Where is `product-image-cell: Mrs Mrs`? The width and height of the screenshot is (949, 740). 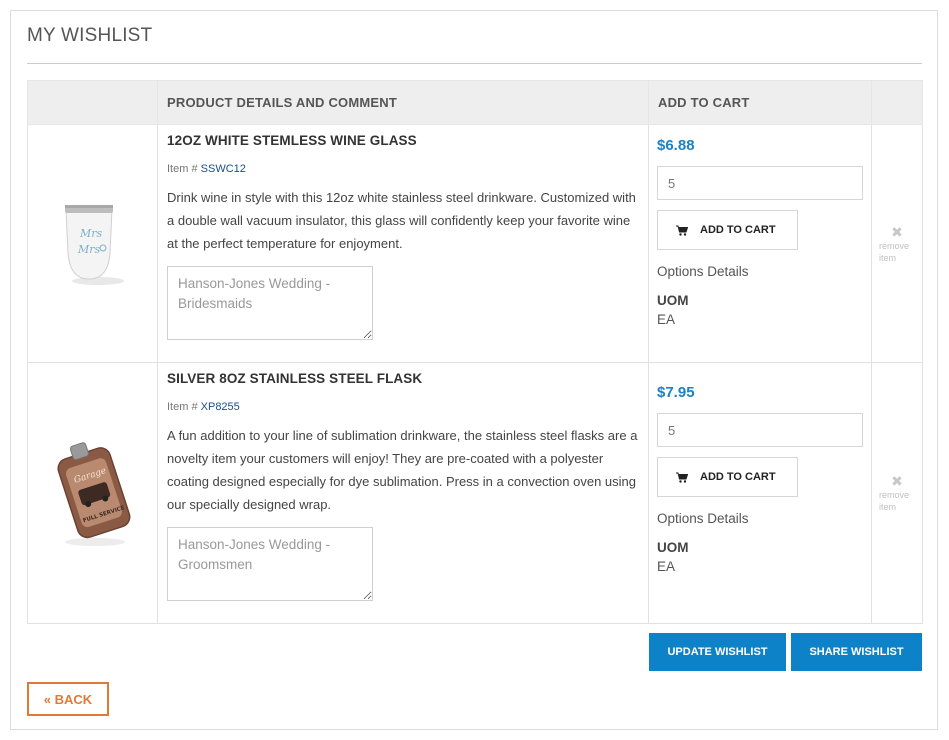
product-image-cell: Mrs Mrs is located at coordinates (92, 243).